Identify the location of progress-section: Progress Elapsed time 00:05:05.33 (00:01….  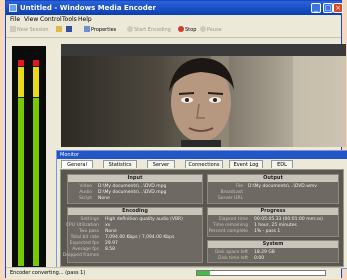
(273, 222).